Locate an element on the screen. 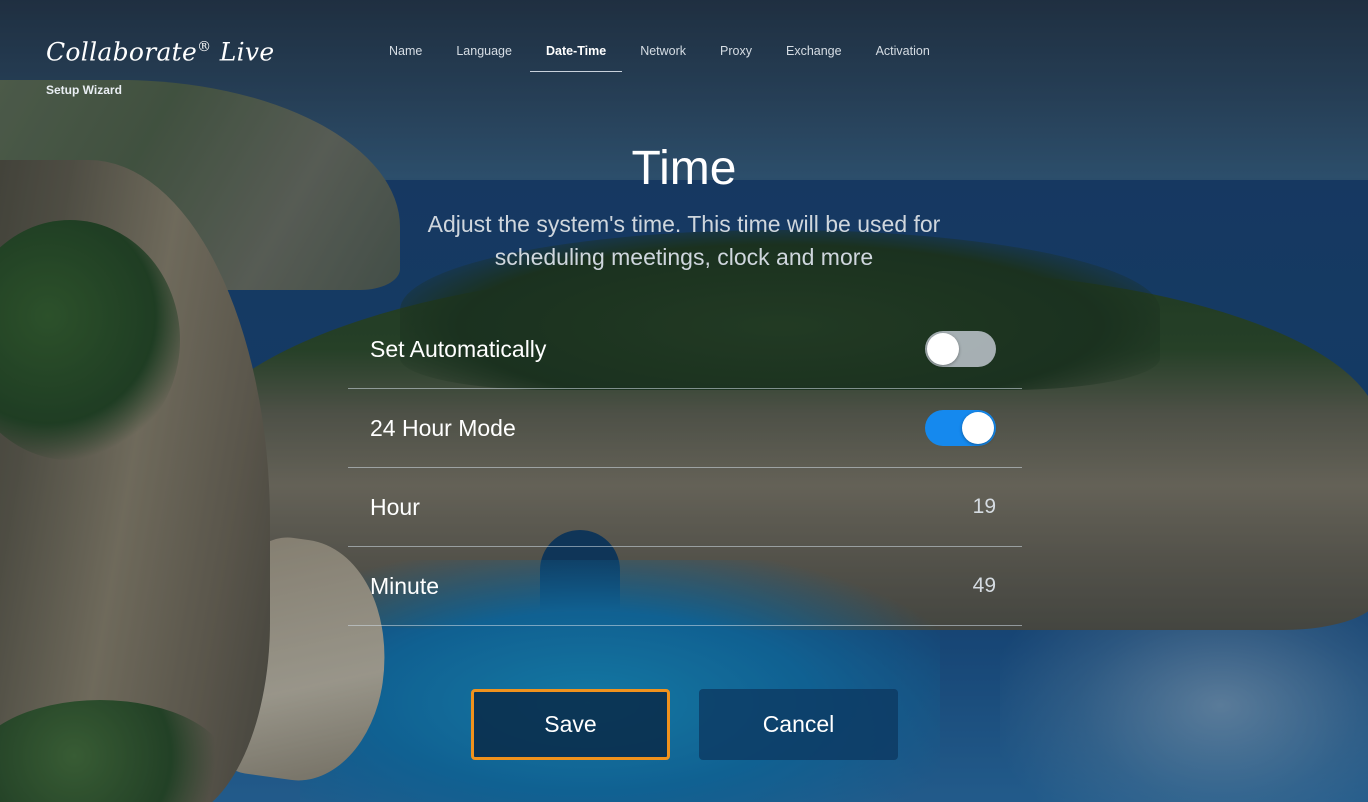 This screenshot has width=1368, height=802. hour-label: Hour is located at coordinates (395, 506).